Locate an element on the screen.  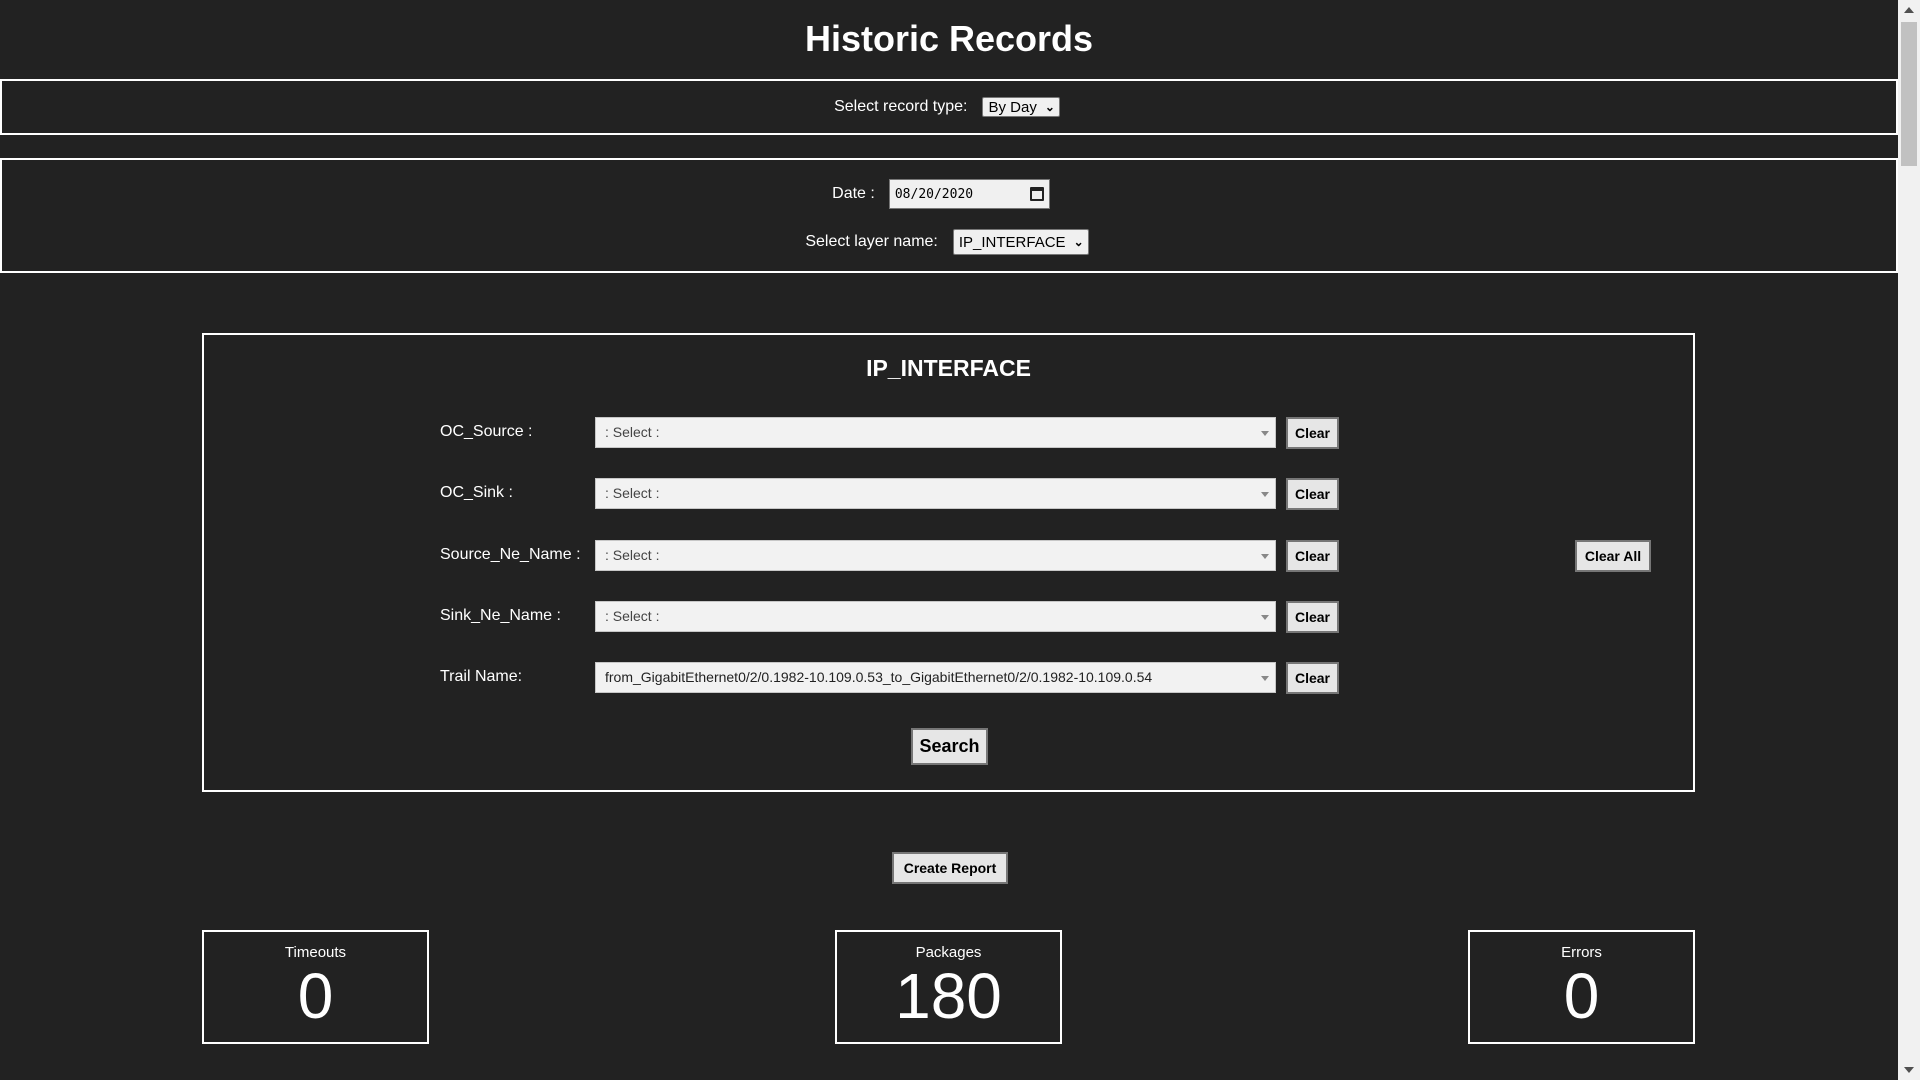
layer-label: Select layer name: is located at coordinates (871, 241).